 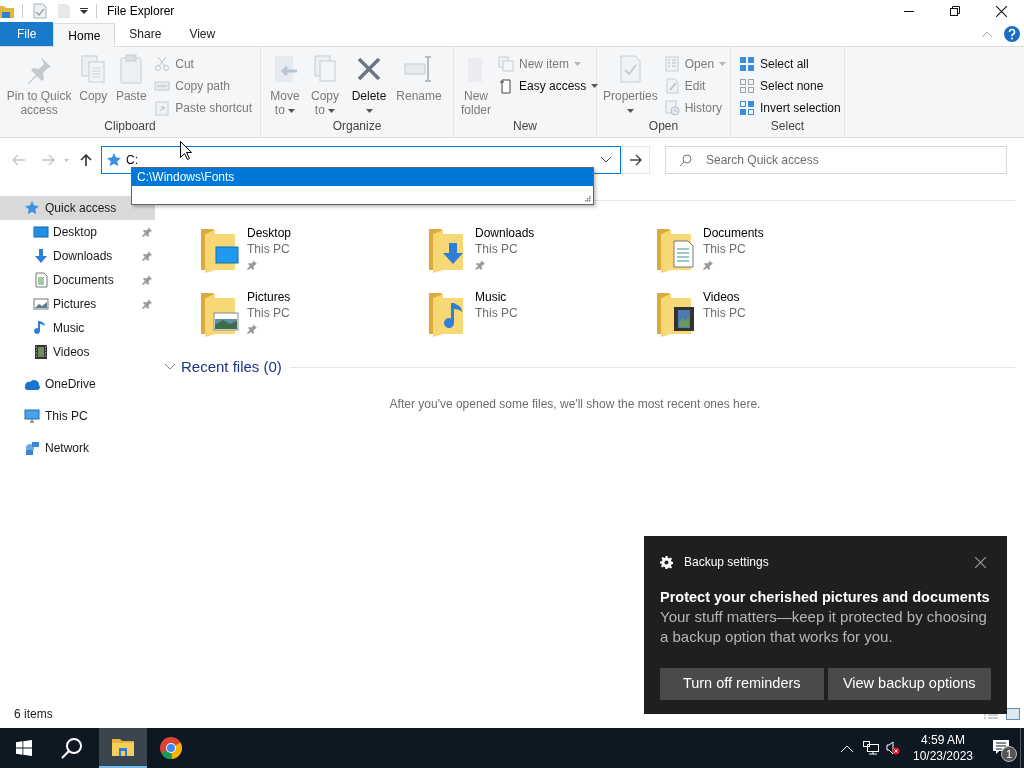 What do you see at coordinates (170, 367) in the screenshot?
I see `chevron-icon` at bounding box center [170, 367].